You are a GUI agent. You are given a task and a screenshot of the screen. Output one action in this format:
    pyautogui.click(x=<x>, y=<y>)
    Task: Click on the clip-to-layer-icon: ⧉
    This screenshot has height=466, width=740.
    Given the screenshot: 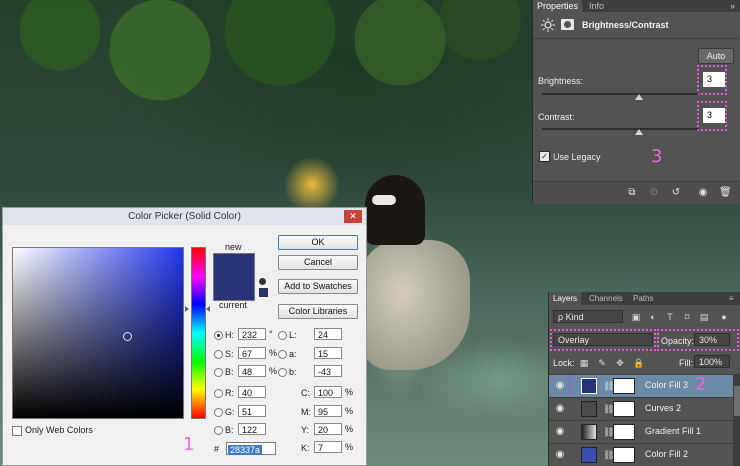 What is the action you would take?
    pyautogui.click(x=632, y=193)
    